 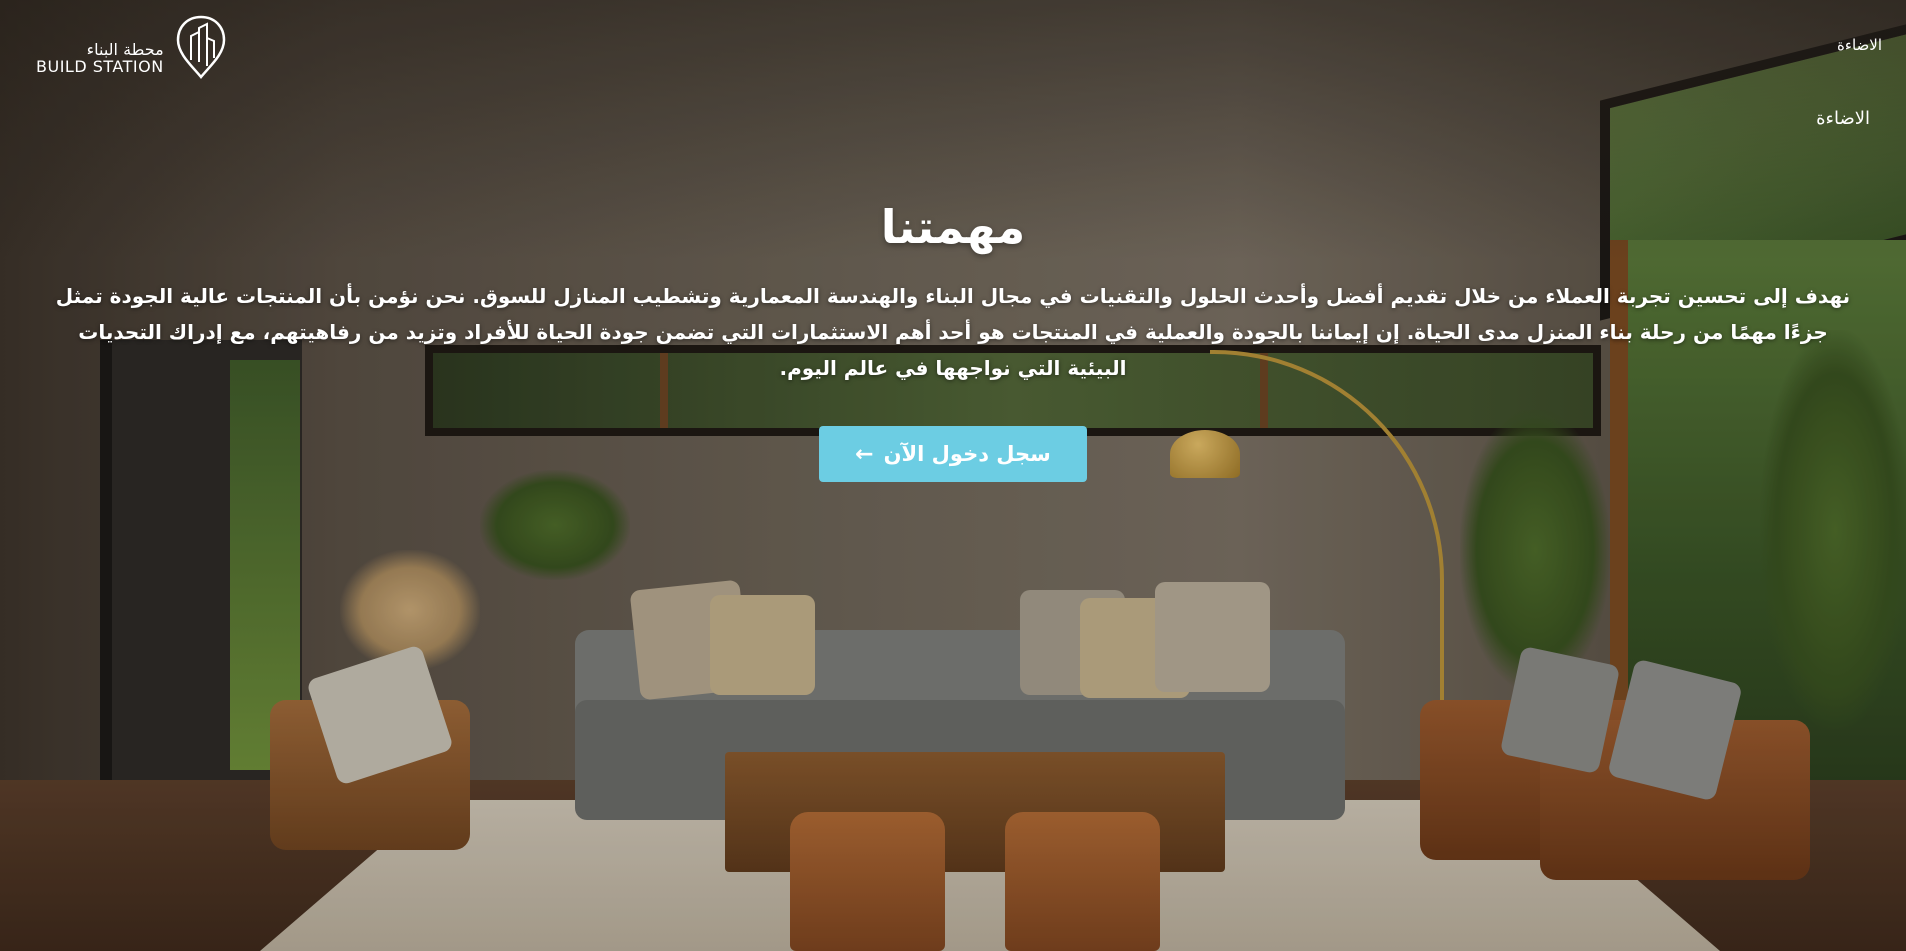 What do you see at coordinates (1843, 118) in the screenshot?
I see `nav-link-lighting-secondary: الاضاءة` at bounding box center [1843, 118].